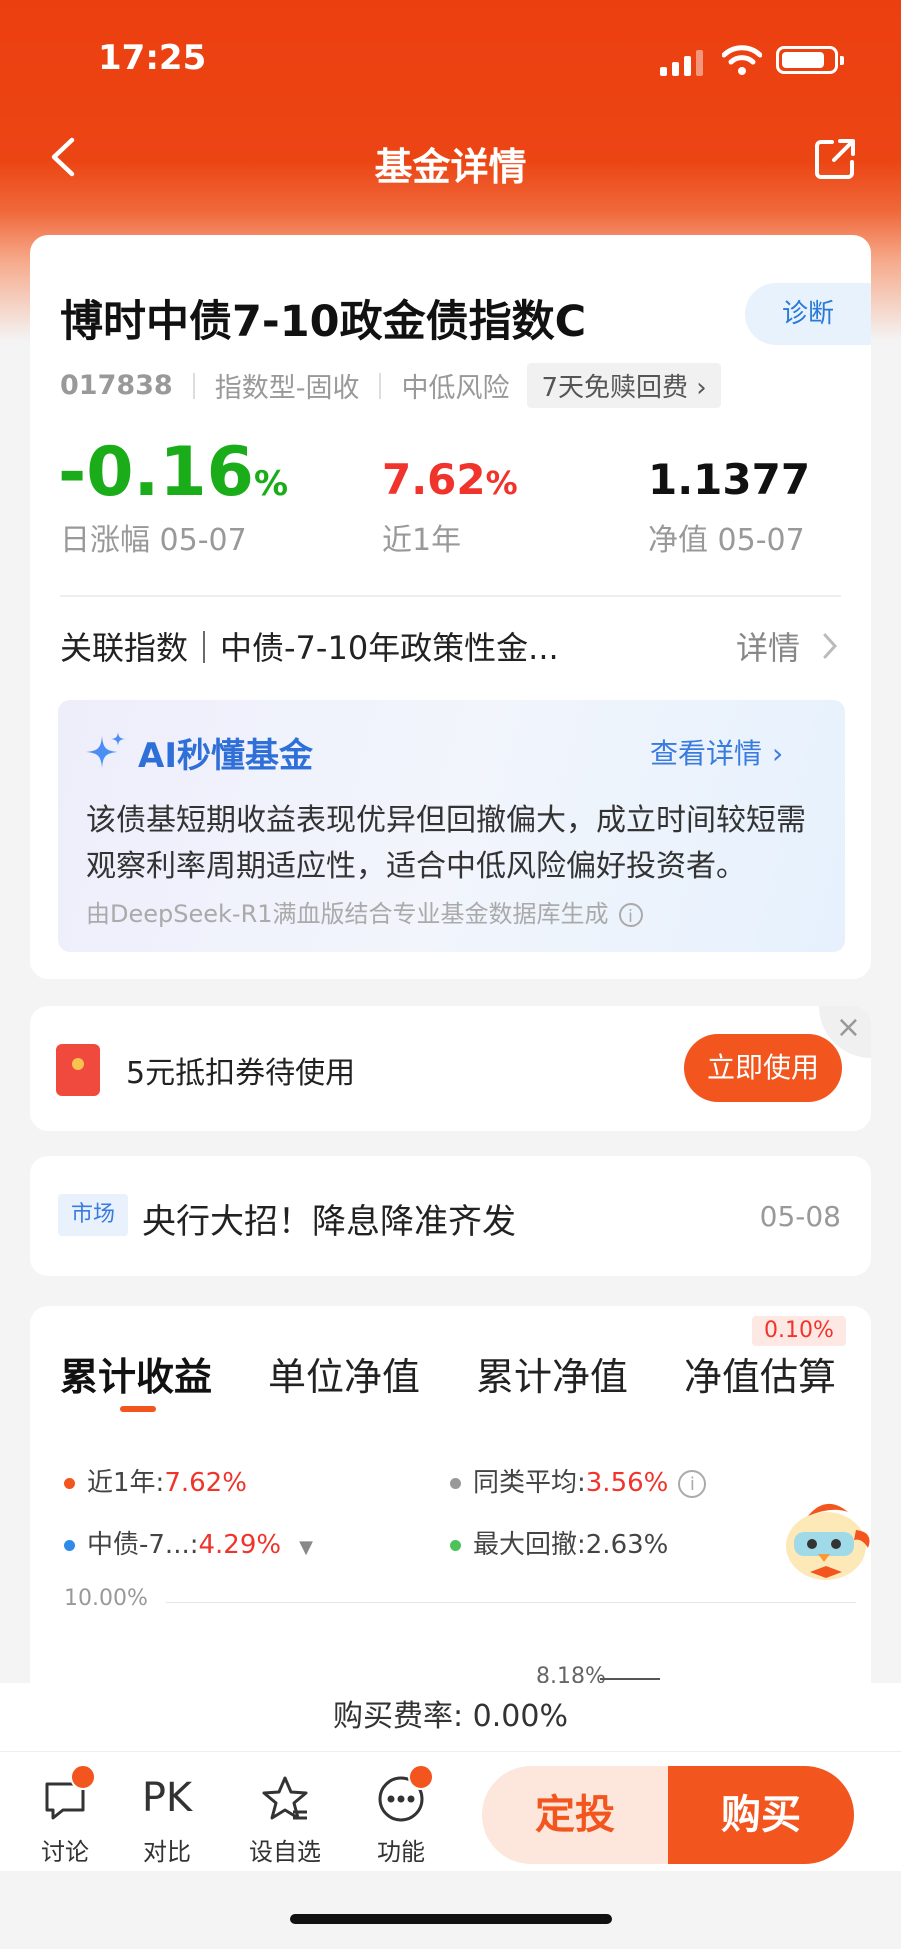 Image resolution: width=901 pixels, height=1949 pixels. Describe the element at coordinates (241, 1073) in the screenshot. I see `coupon-text: 5元抵扣券待使用` at that location.